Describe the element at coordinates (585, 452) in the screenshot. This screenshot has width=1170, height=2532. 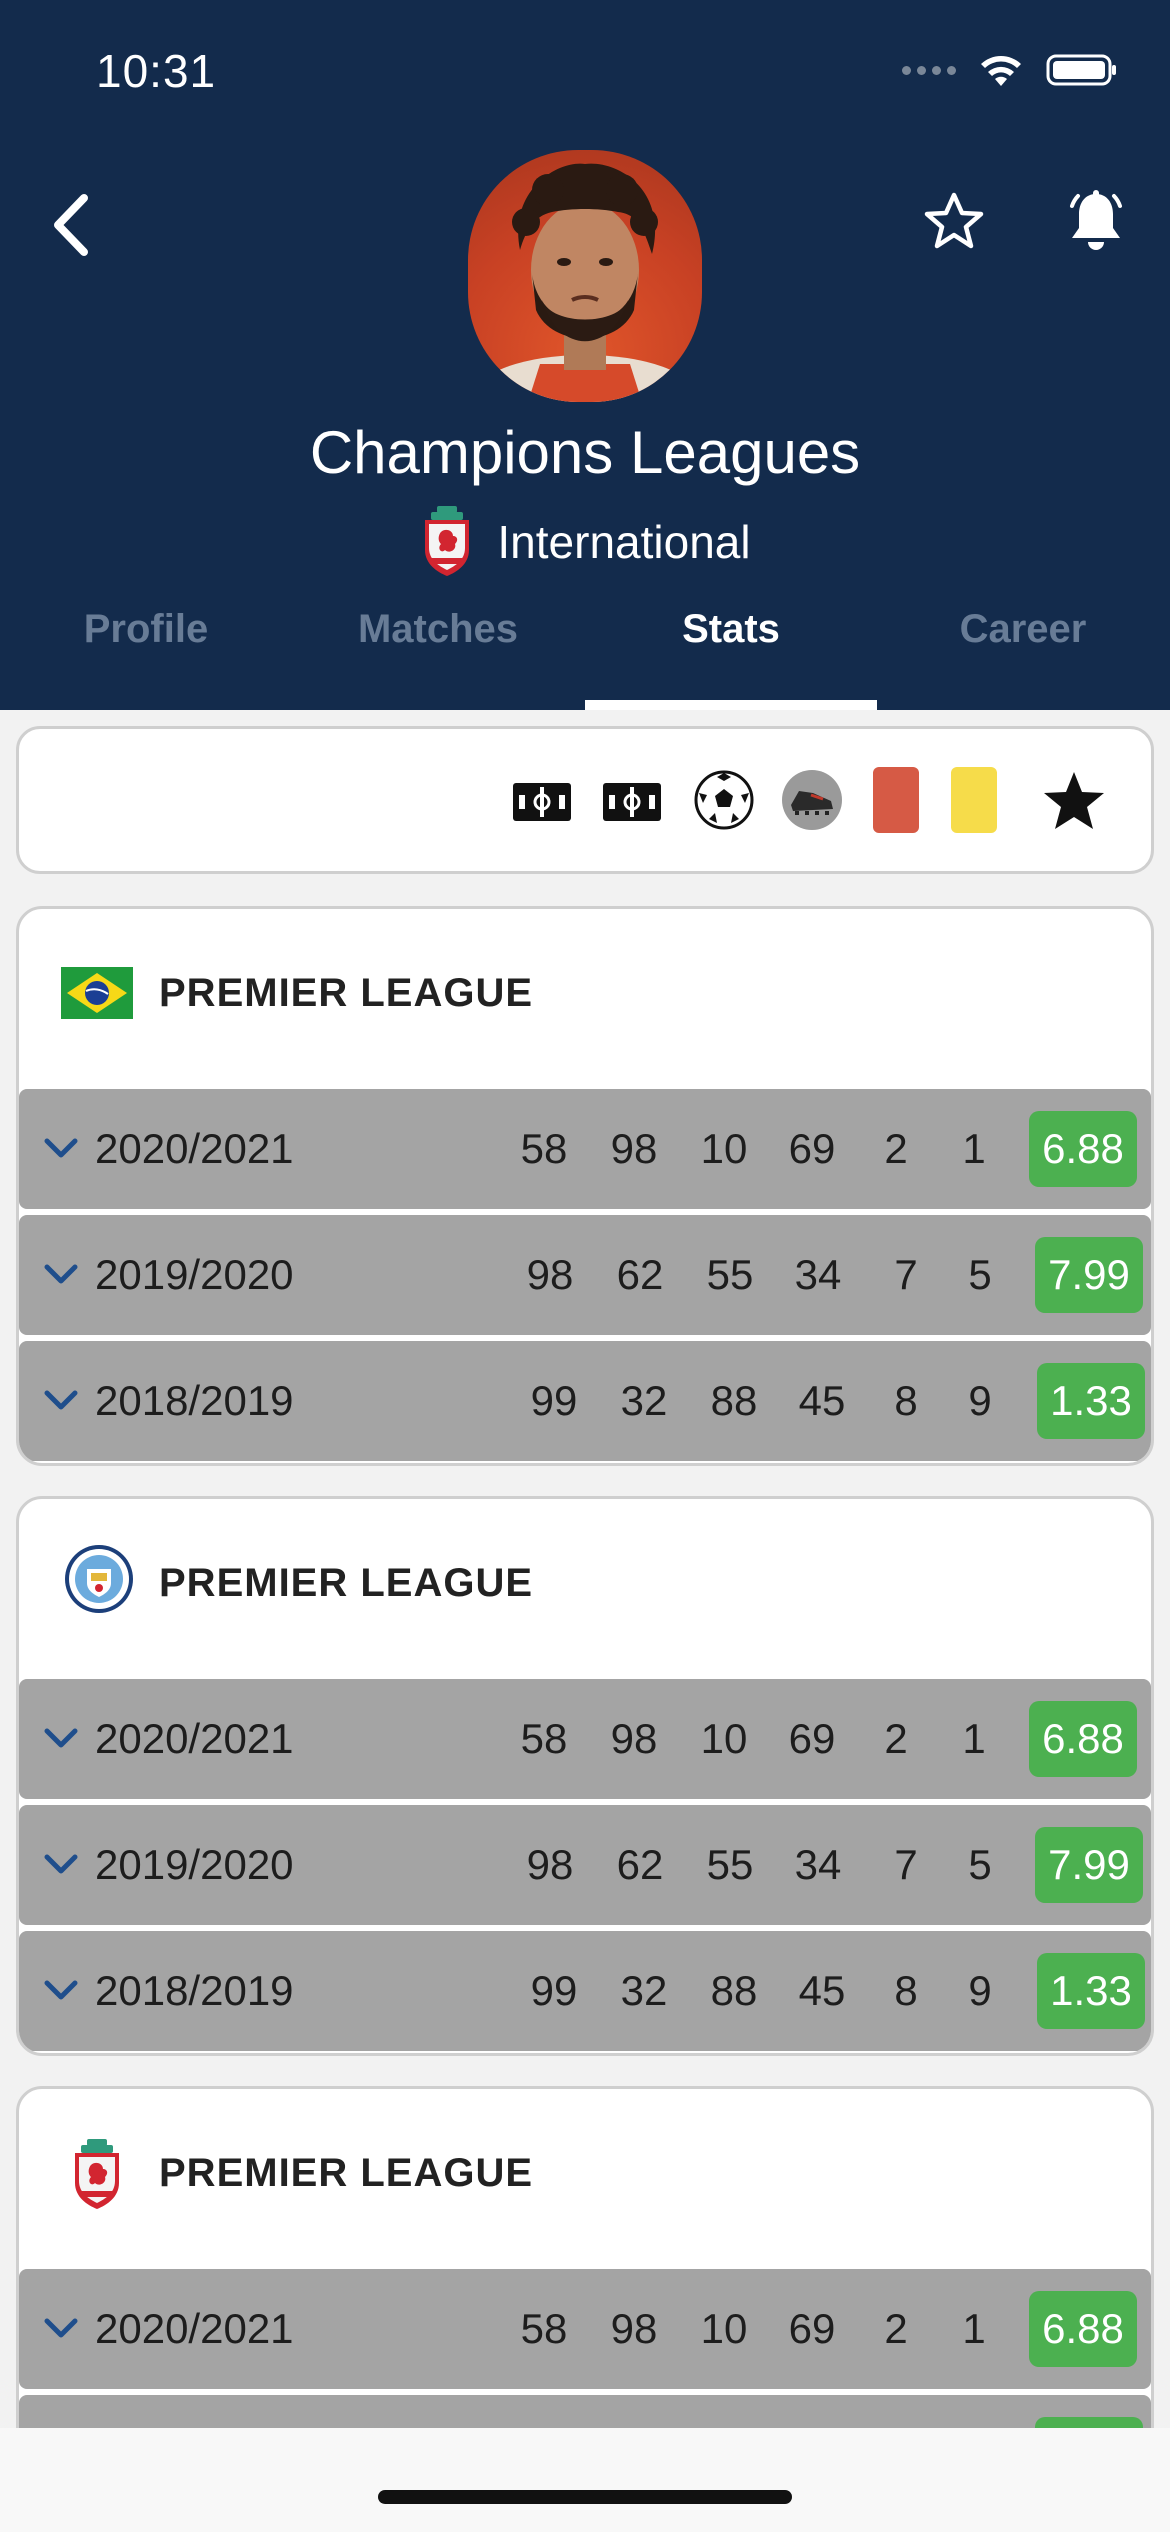
I see `page-title: Champions Leagues` at that location.